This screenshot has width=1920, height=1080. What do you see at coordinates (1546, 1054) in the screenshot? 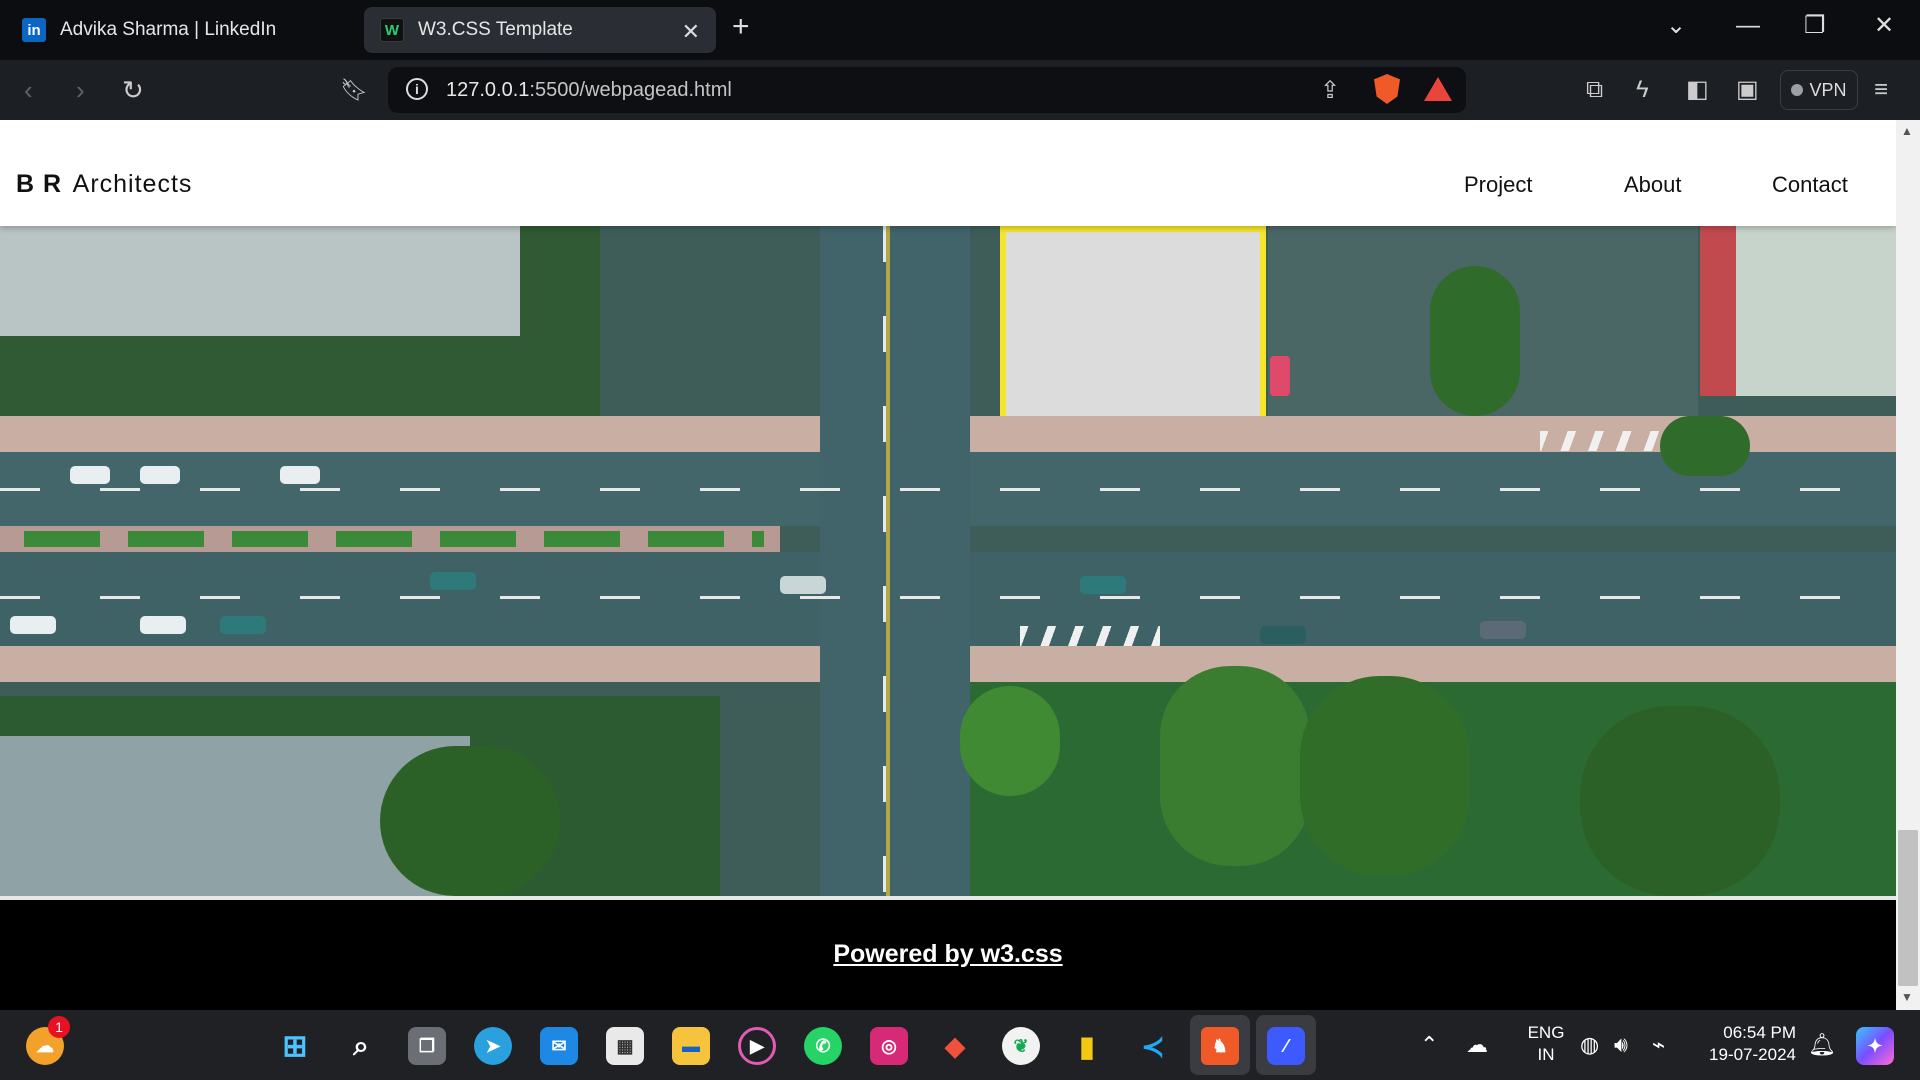
I see `region-code: IN` at bounding box center [1546, 1054].